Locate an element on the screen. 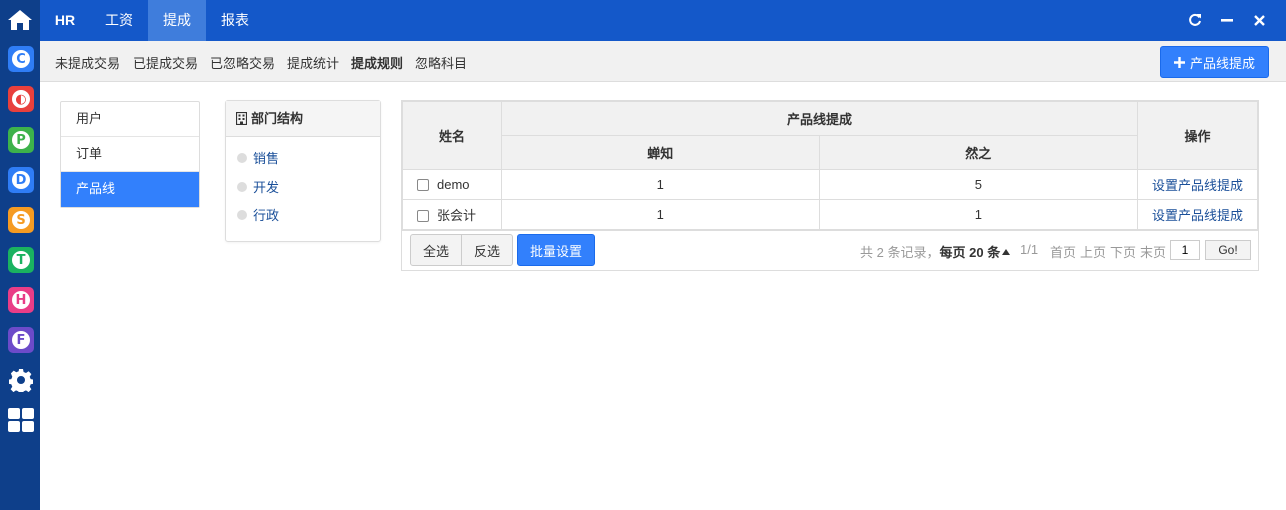 This screenshot has width=1286, height=510. pager-last: 末页 is located at coordinates (1153, 251).